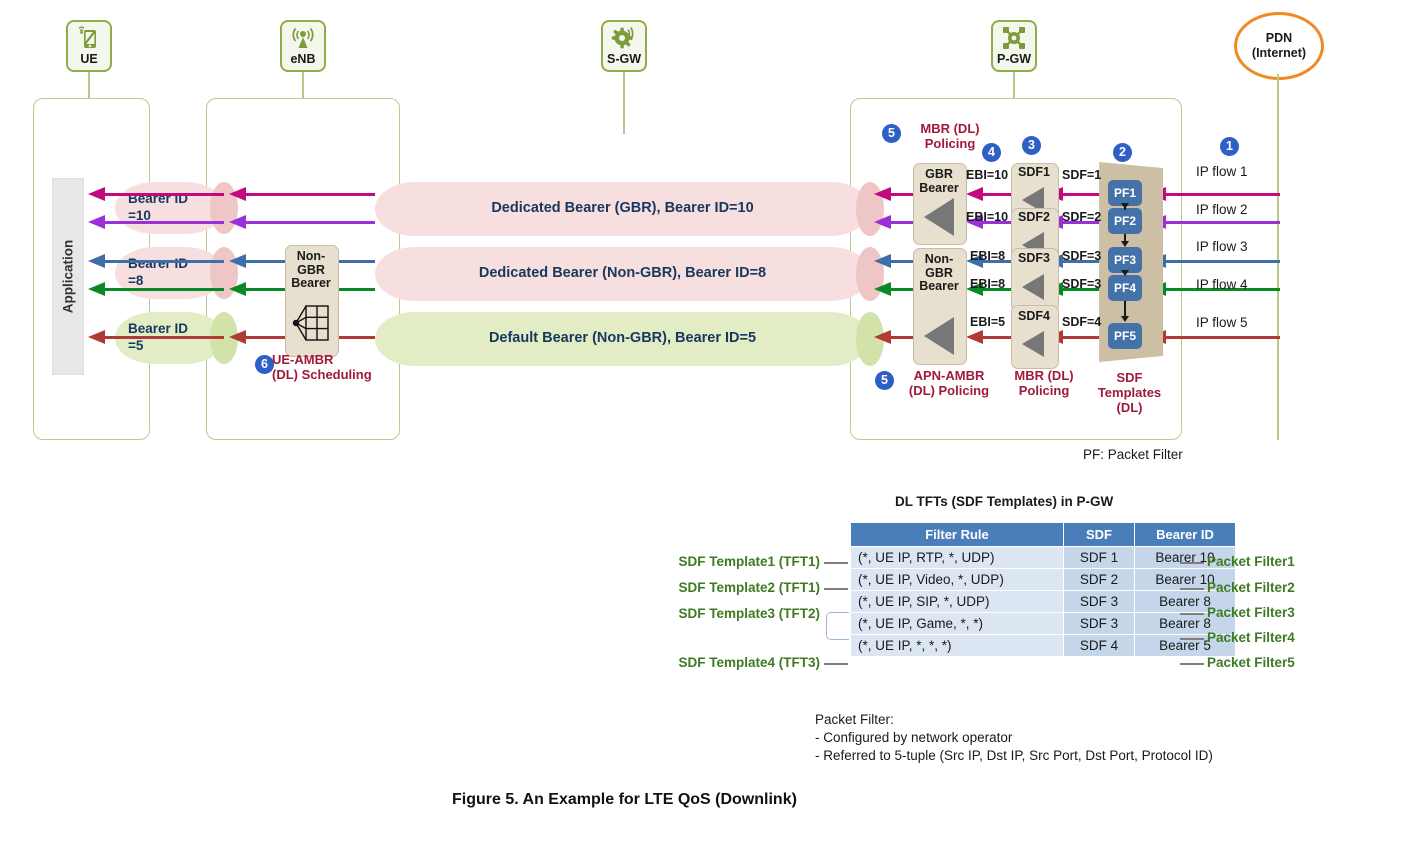 The width and height of the screenshot is (1425, 841). Describe the element at coordinates (322, 367) in the screenshot. I see `annotation-ue-ambr-scheduling: UE-AMBR (DL) Scheduling` at that location.